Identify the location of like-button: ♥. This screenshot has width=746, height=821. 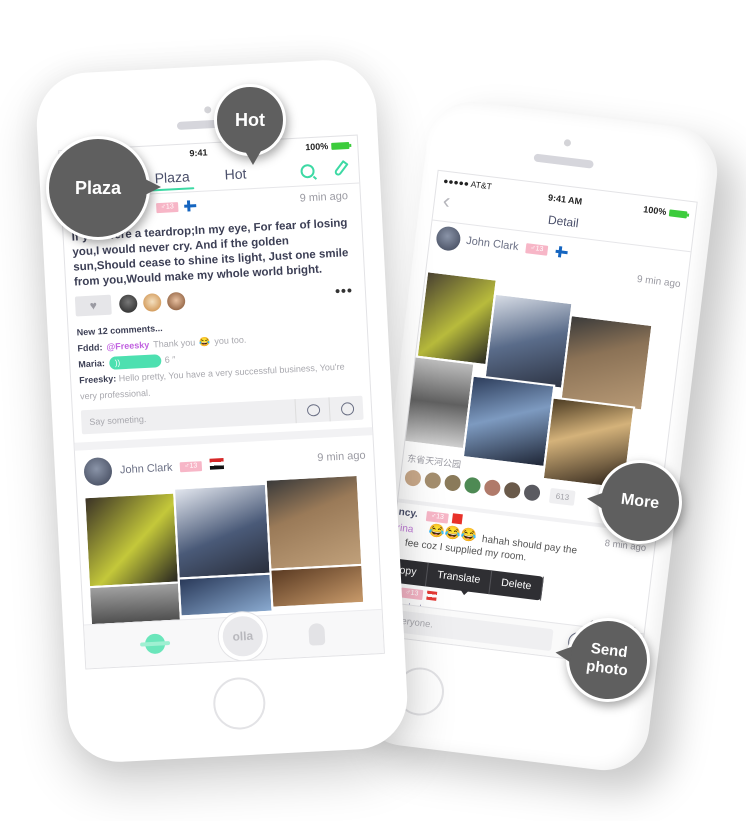
(93, 305).